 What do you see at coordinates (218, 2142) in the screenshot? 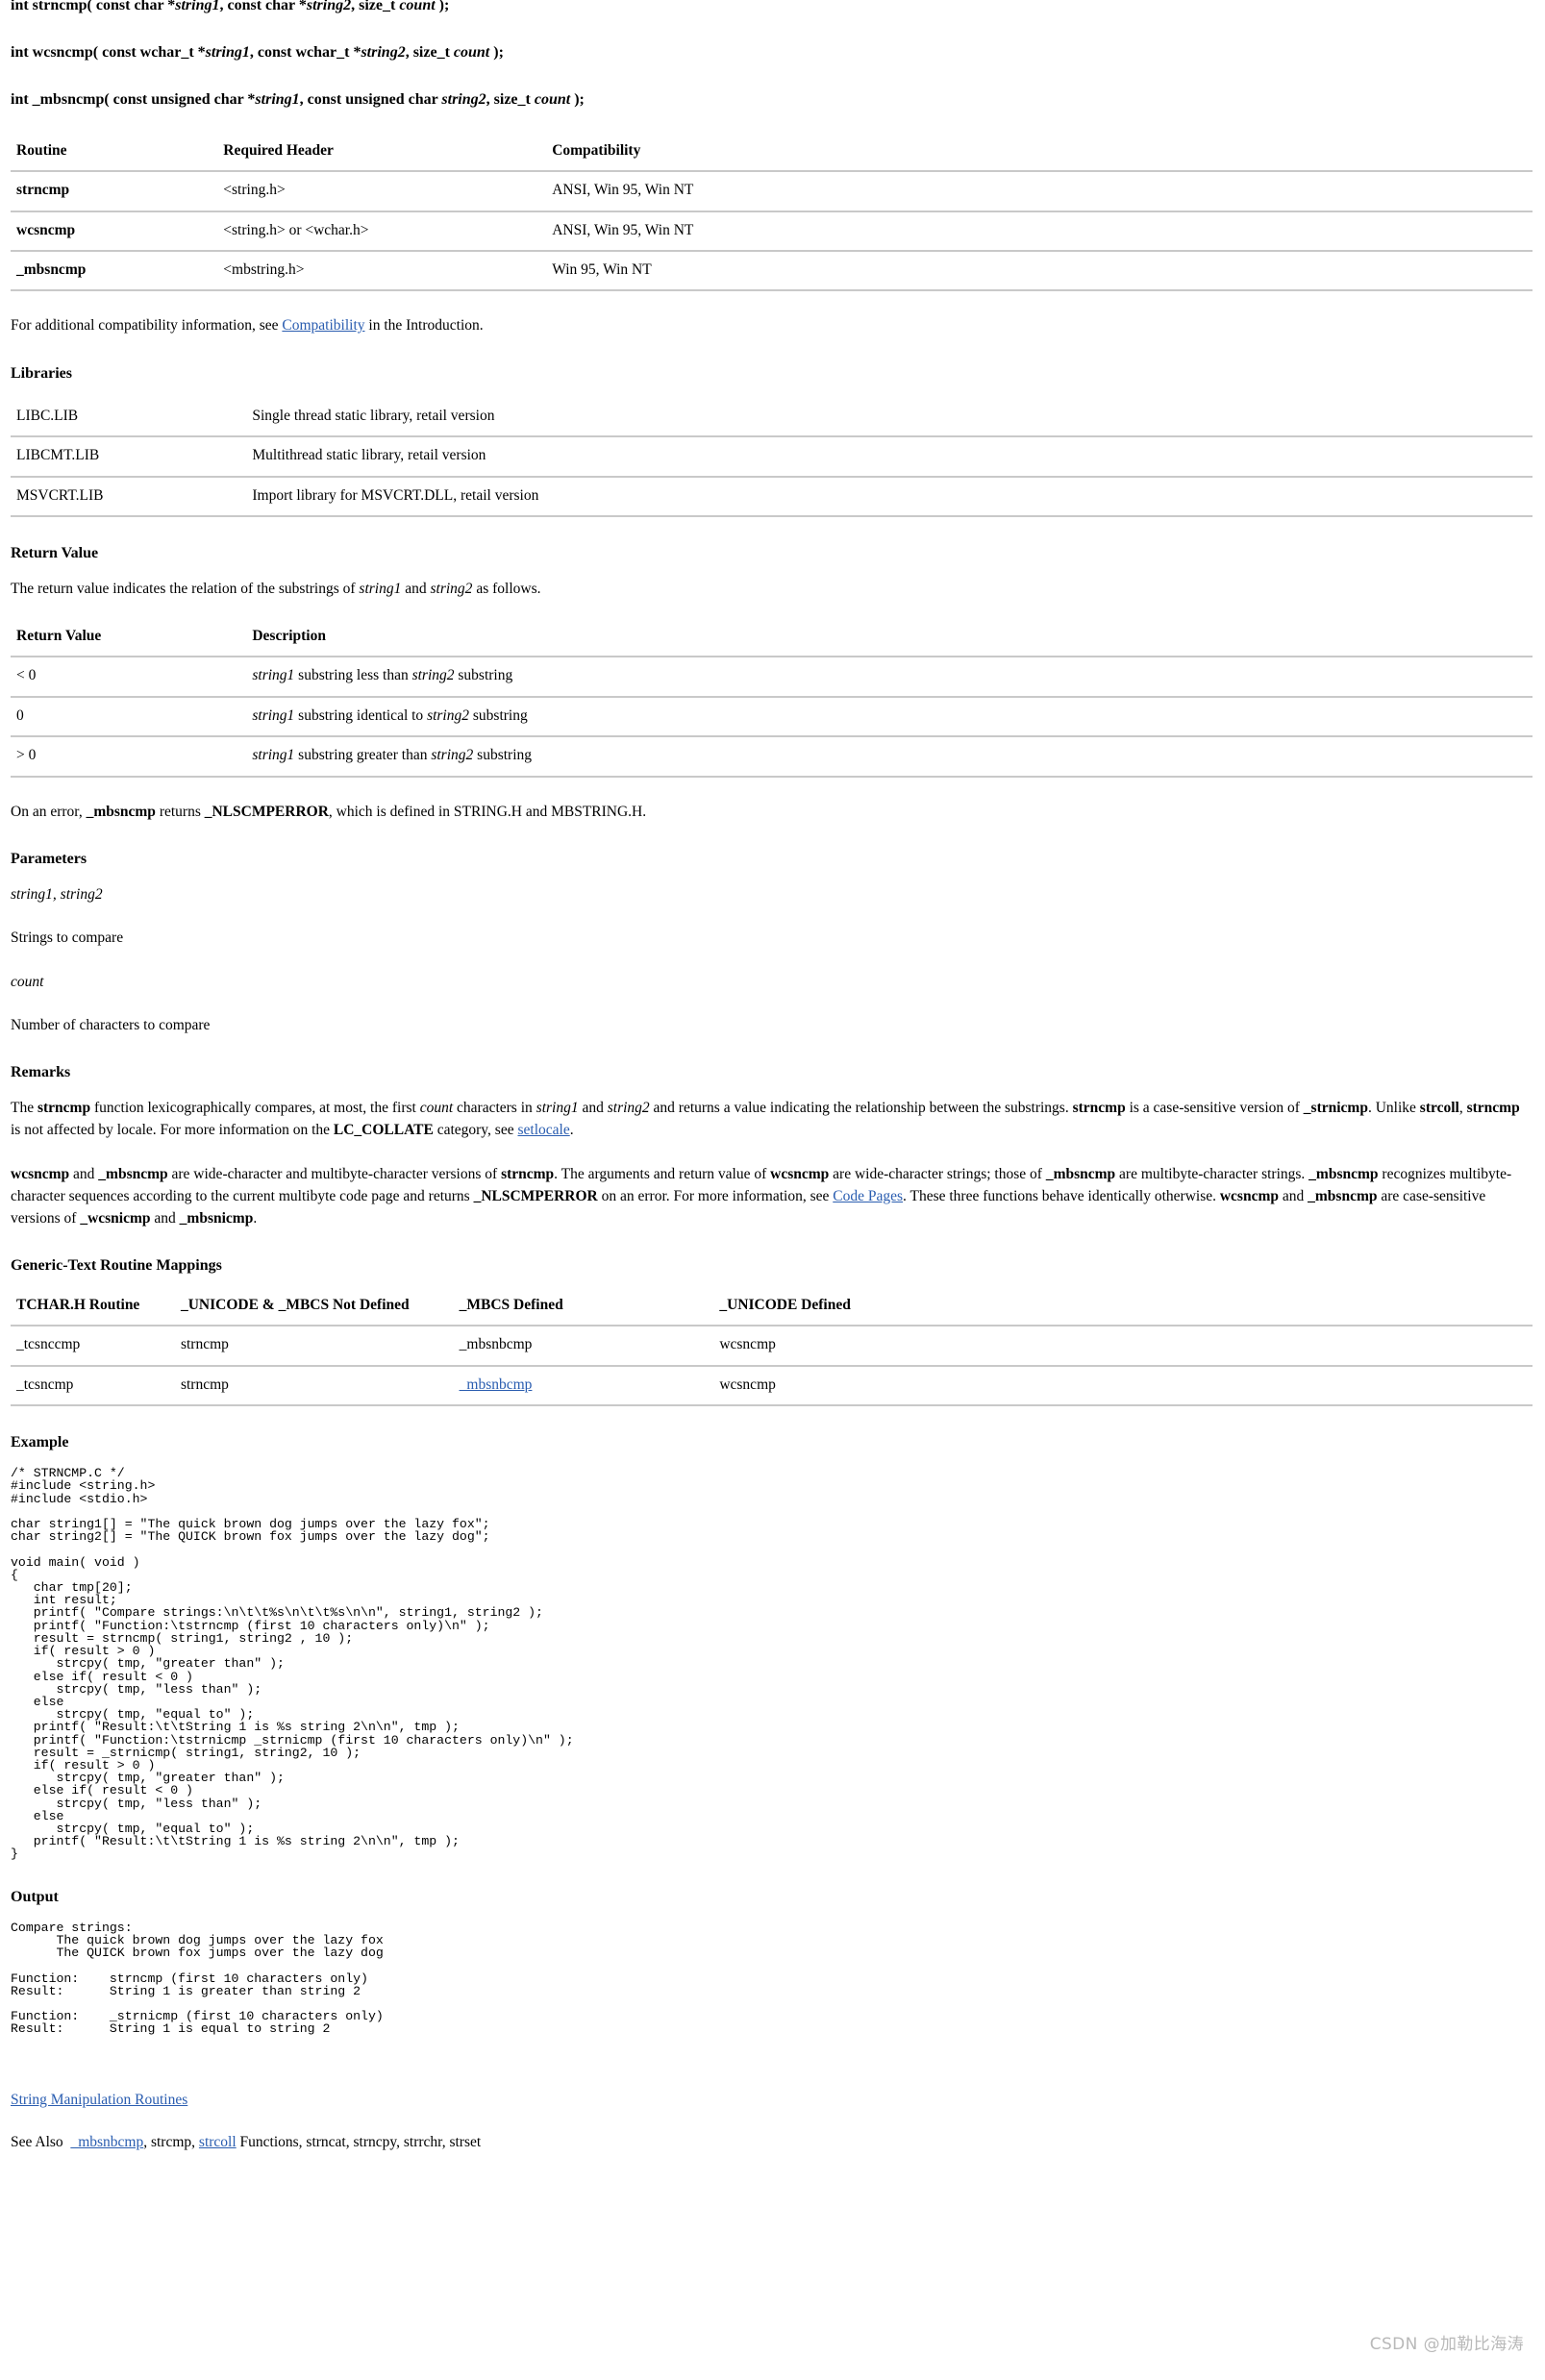
I see `strcoll-see-also-link: strcoll` at bounding box center [218, 2142].